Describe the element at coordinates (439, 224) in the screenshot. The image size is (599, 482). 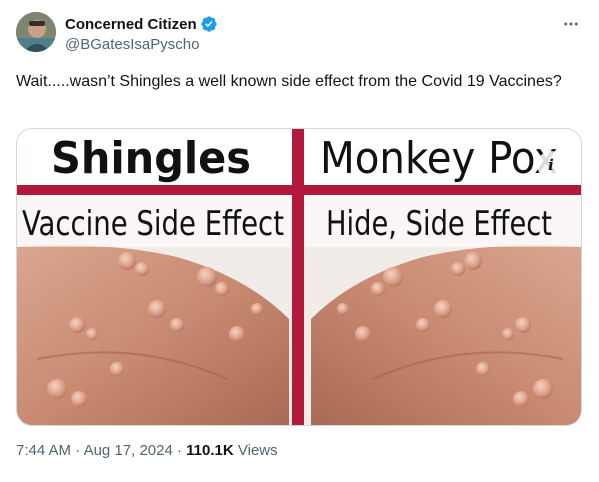
I see `right-caption: Hide, Side Effect` at that location.